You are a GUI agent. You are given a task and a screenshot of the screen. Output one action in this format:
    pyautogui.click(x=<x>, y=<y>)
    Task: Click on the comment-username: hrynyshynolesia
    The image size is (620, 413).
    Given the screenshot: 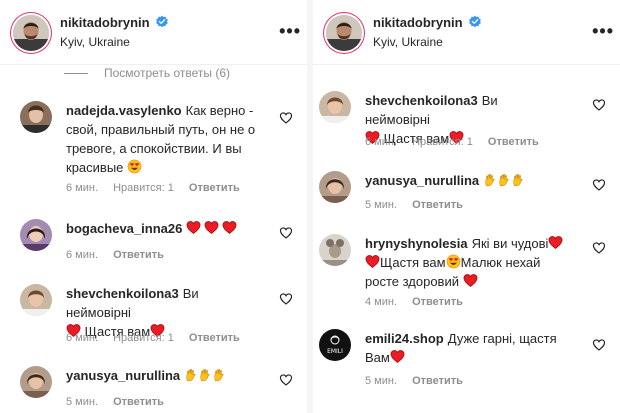 What is the action you would take?
    pyautogui.click(x=416, y=243)
    